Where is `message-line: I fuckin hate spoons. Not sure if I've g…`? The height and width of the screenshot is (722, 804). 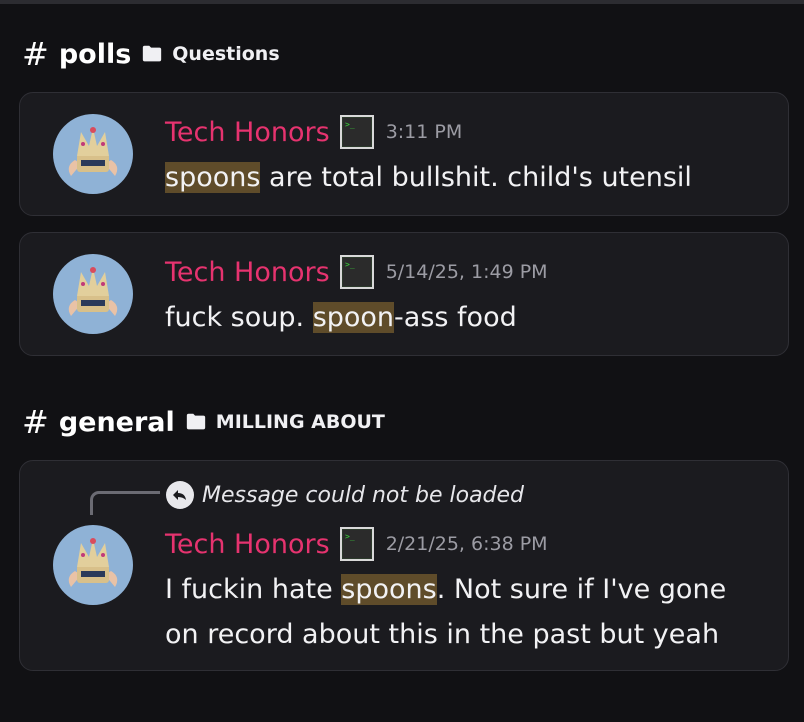 message-line: I fuckin hate spoons. Not sure if I've g… is located at coordinates (465, 589).